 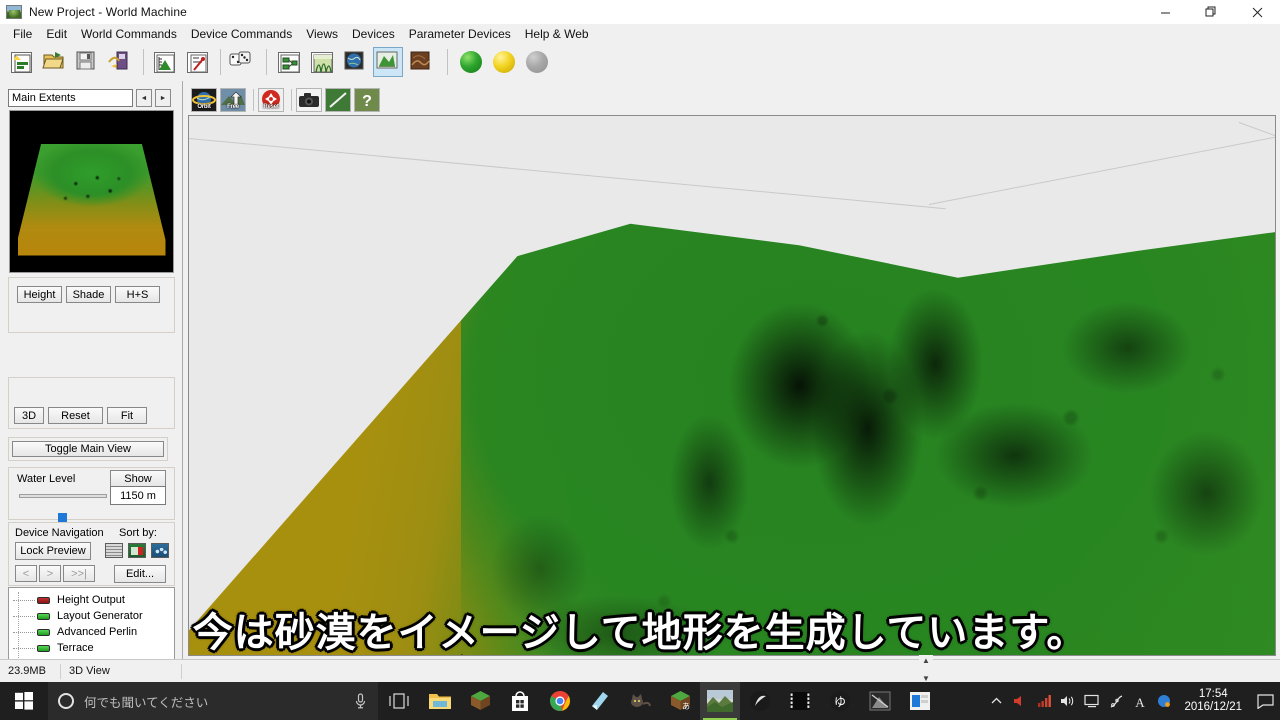 What do you see at coordinates (129, 34) in the screenshot?
I see `menu-world-commands: World Commands` at bounding box center [129, 34].